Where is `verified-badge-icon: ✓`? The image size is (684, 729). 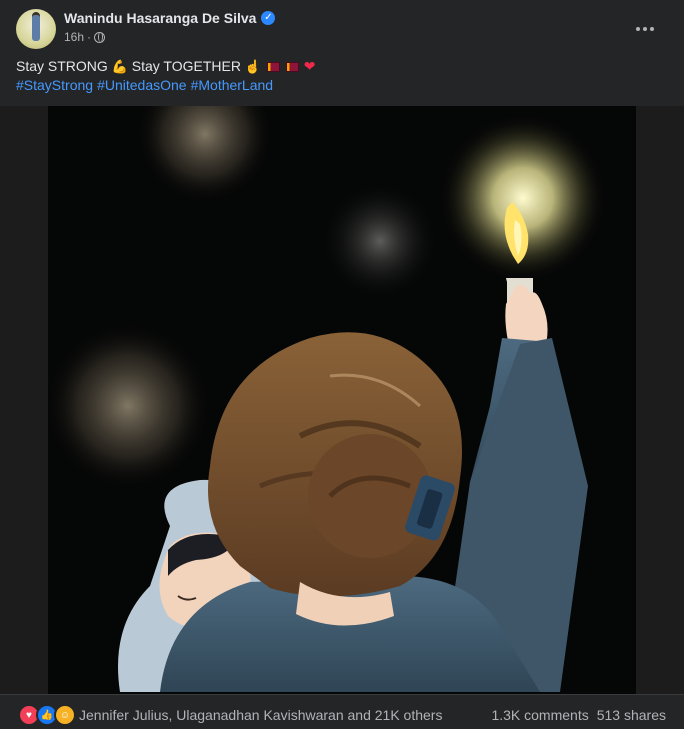 verified-badge-icon: ✓ is located at coordinates (268, 18).